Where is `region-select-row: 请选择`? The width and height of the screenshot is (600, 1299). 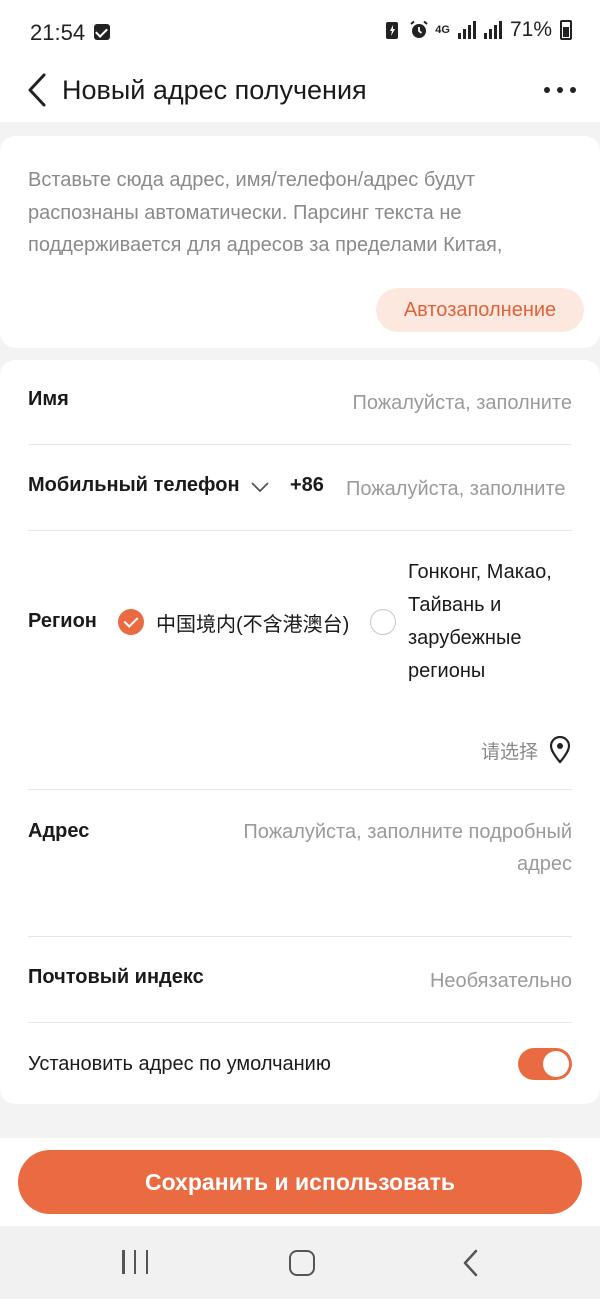 region-select-row: 请选择 is located at coordinates (300, 750).